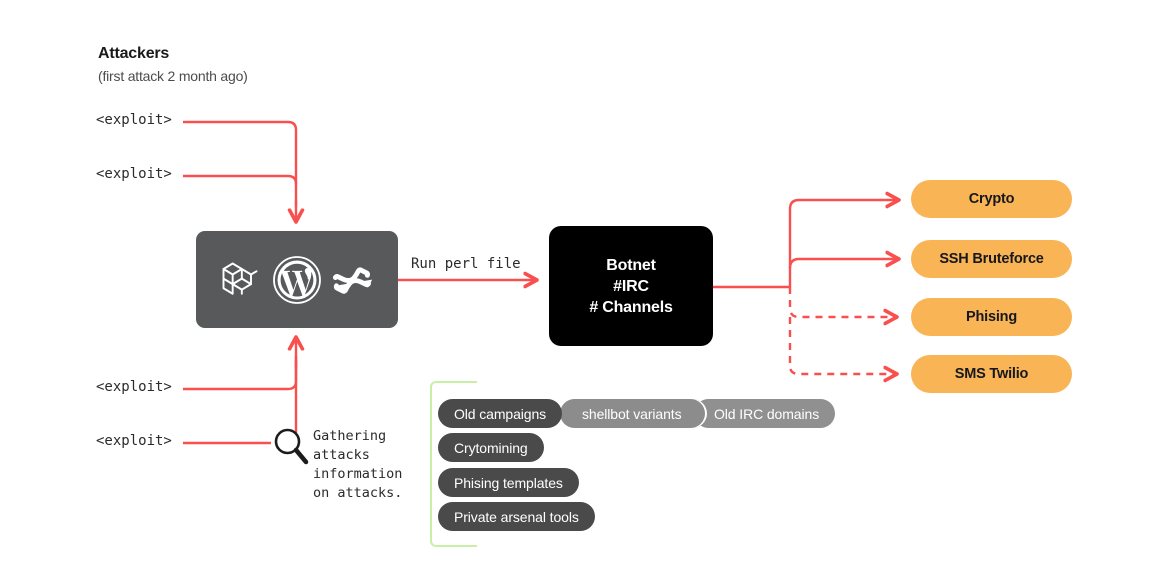 Image resolution: width=1170 pixels, height=585 pixels. Describe the element at coordinates (991, 374) in the screenshot. I see `outcome-sms-twilio: SMS Twilio` at that location.